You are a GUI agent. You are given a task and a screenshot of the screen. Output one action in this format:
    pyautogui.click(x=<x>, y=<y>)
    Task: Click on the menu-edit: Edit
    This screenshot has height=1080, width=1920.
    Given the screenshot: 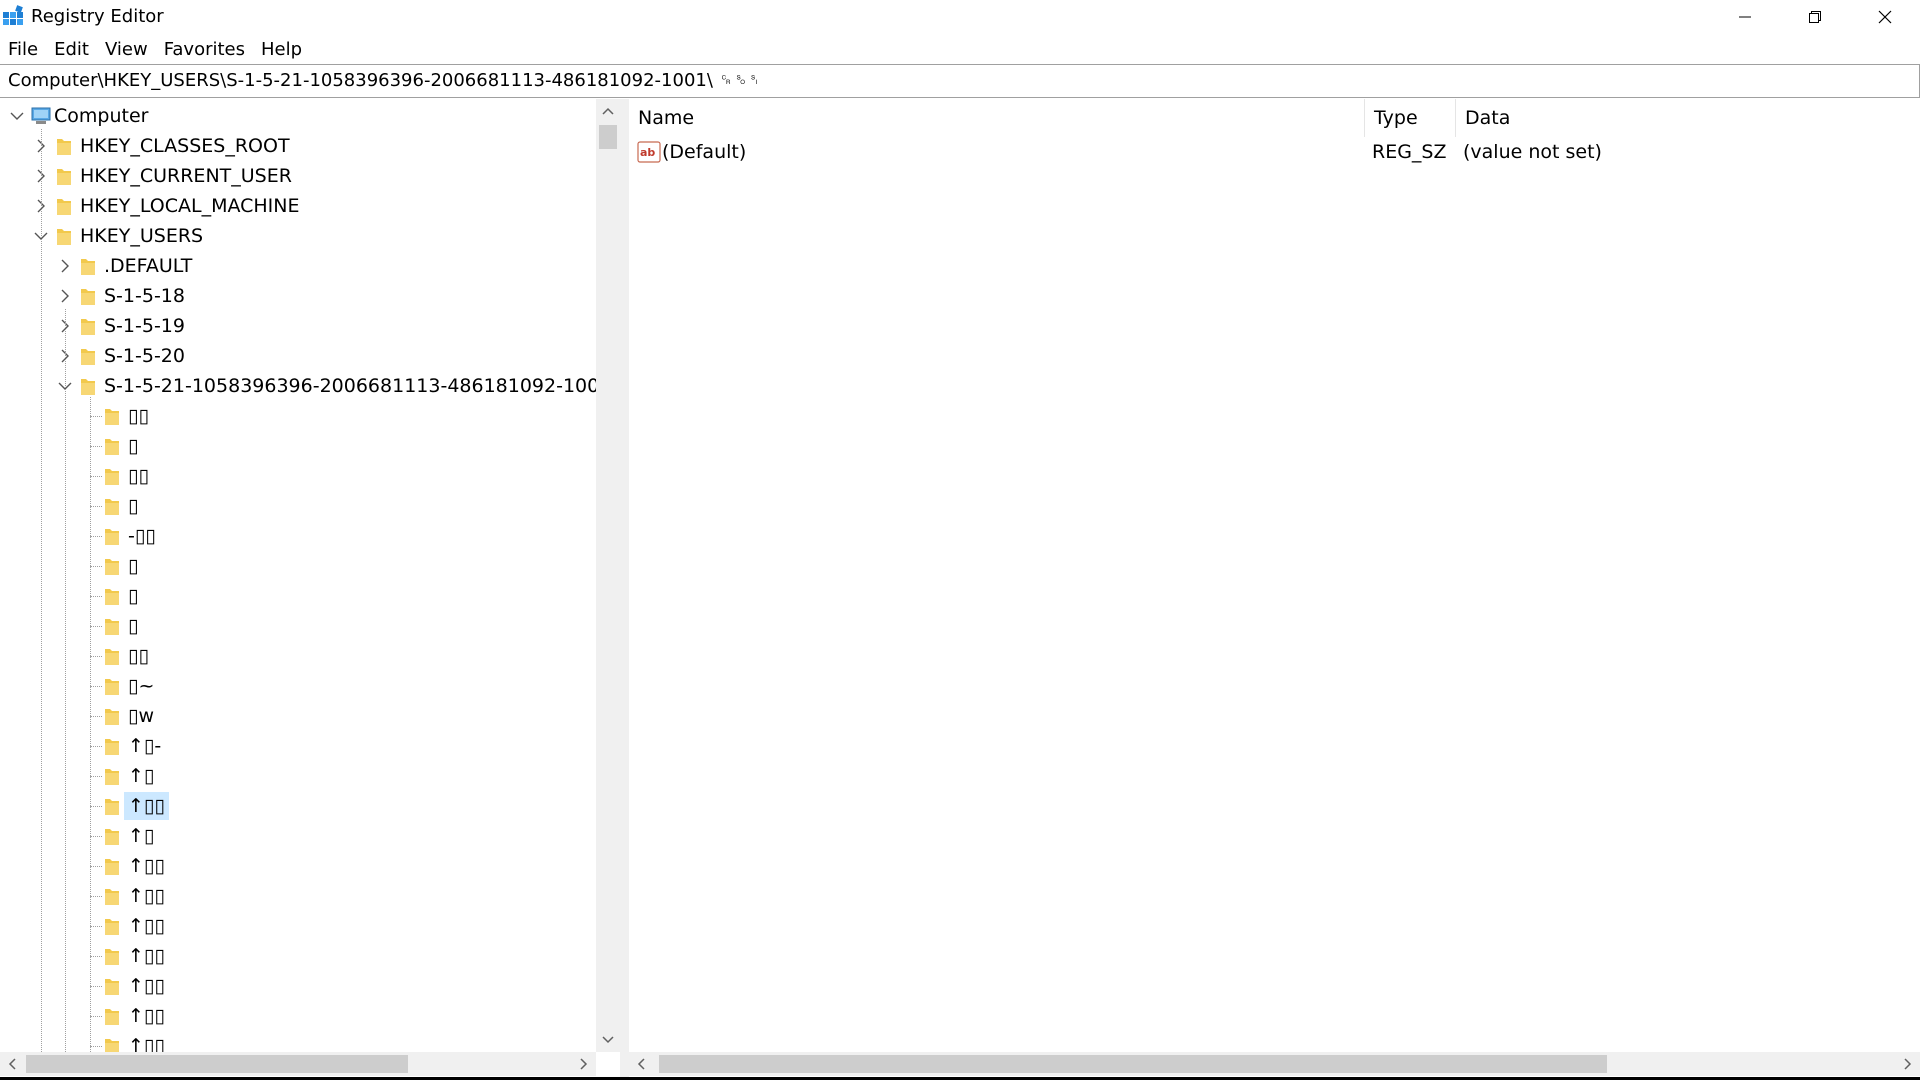 What is the action you would take?
    pyautogui.click(x=71, y=50)
    